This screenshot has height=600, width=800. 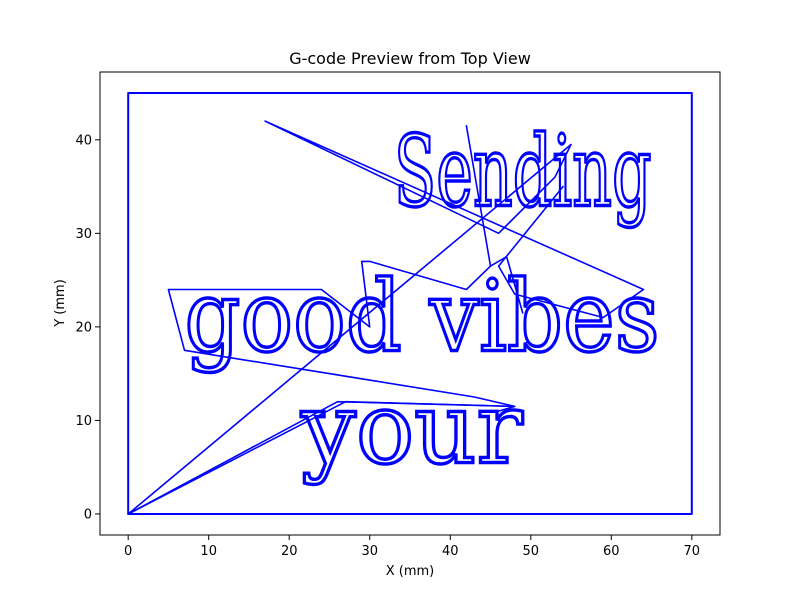 What do you see at coordinates (523, 172) in the screenshot?
I see `engraved-text-line: Sending` at bounding box center [523, 172].